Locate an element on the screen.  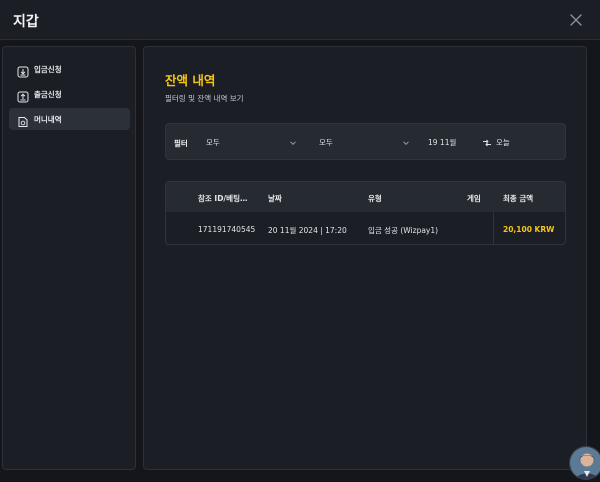
sidebar-item-withdraw: 출금신청 is located at coordinates (69, 94).